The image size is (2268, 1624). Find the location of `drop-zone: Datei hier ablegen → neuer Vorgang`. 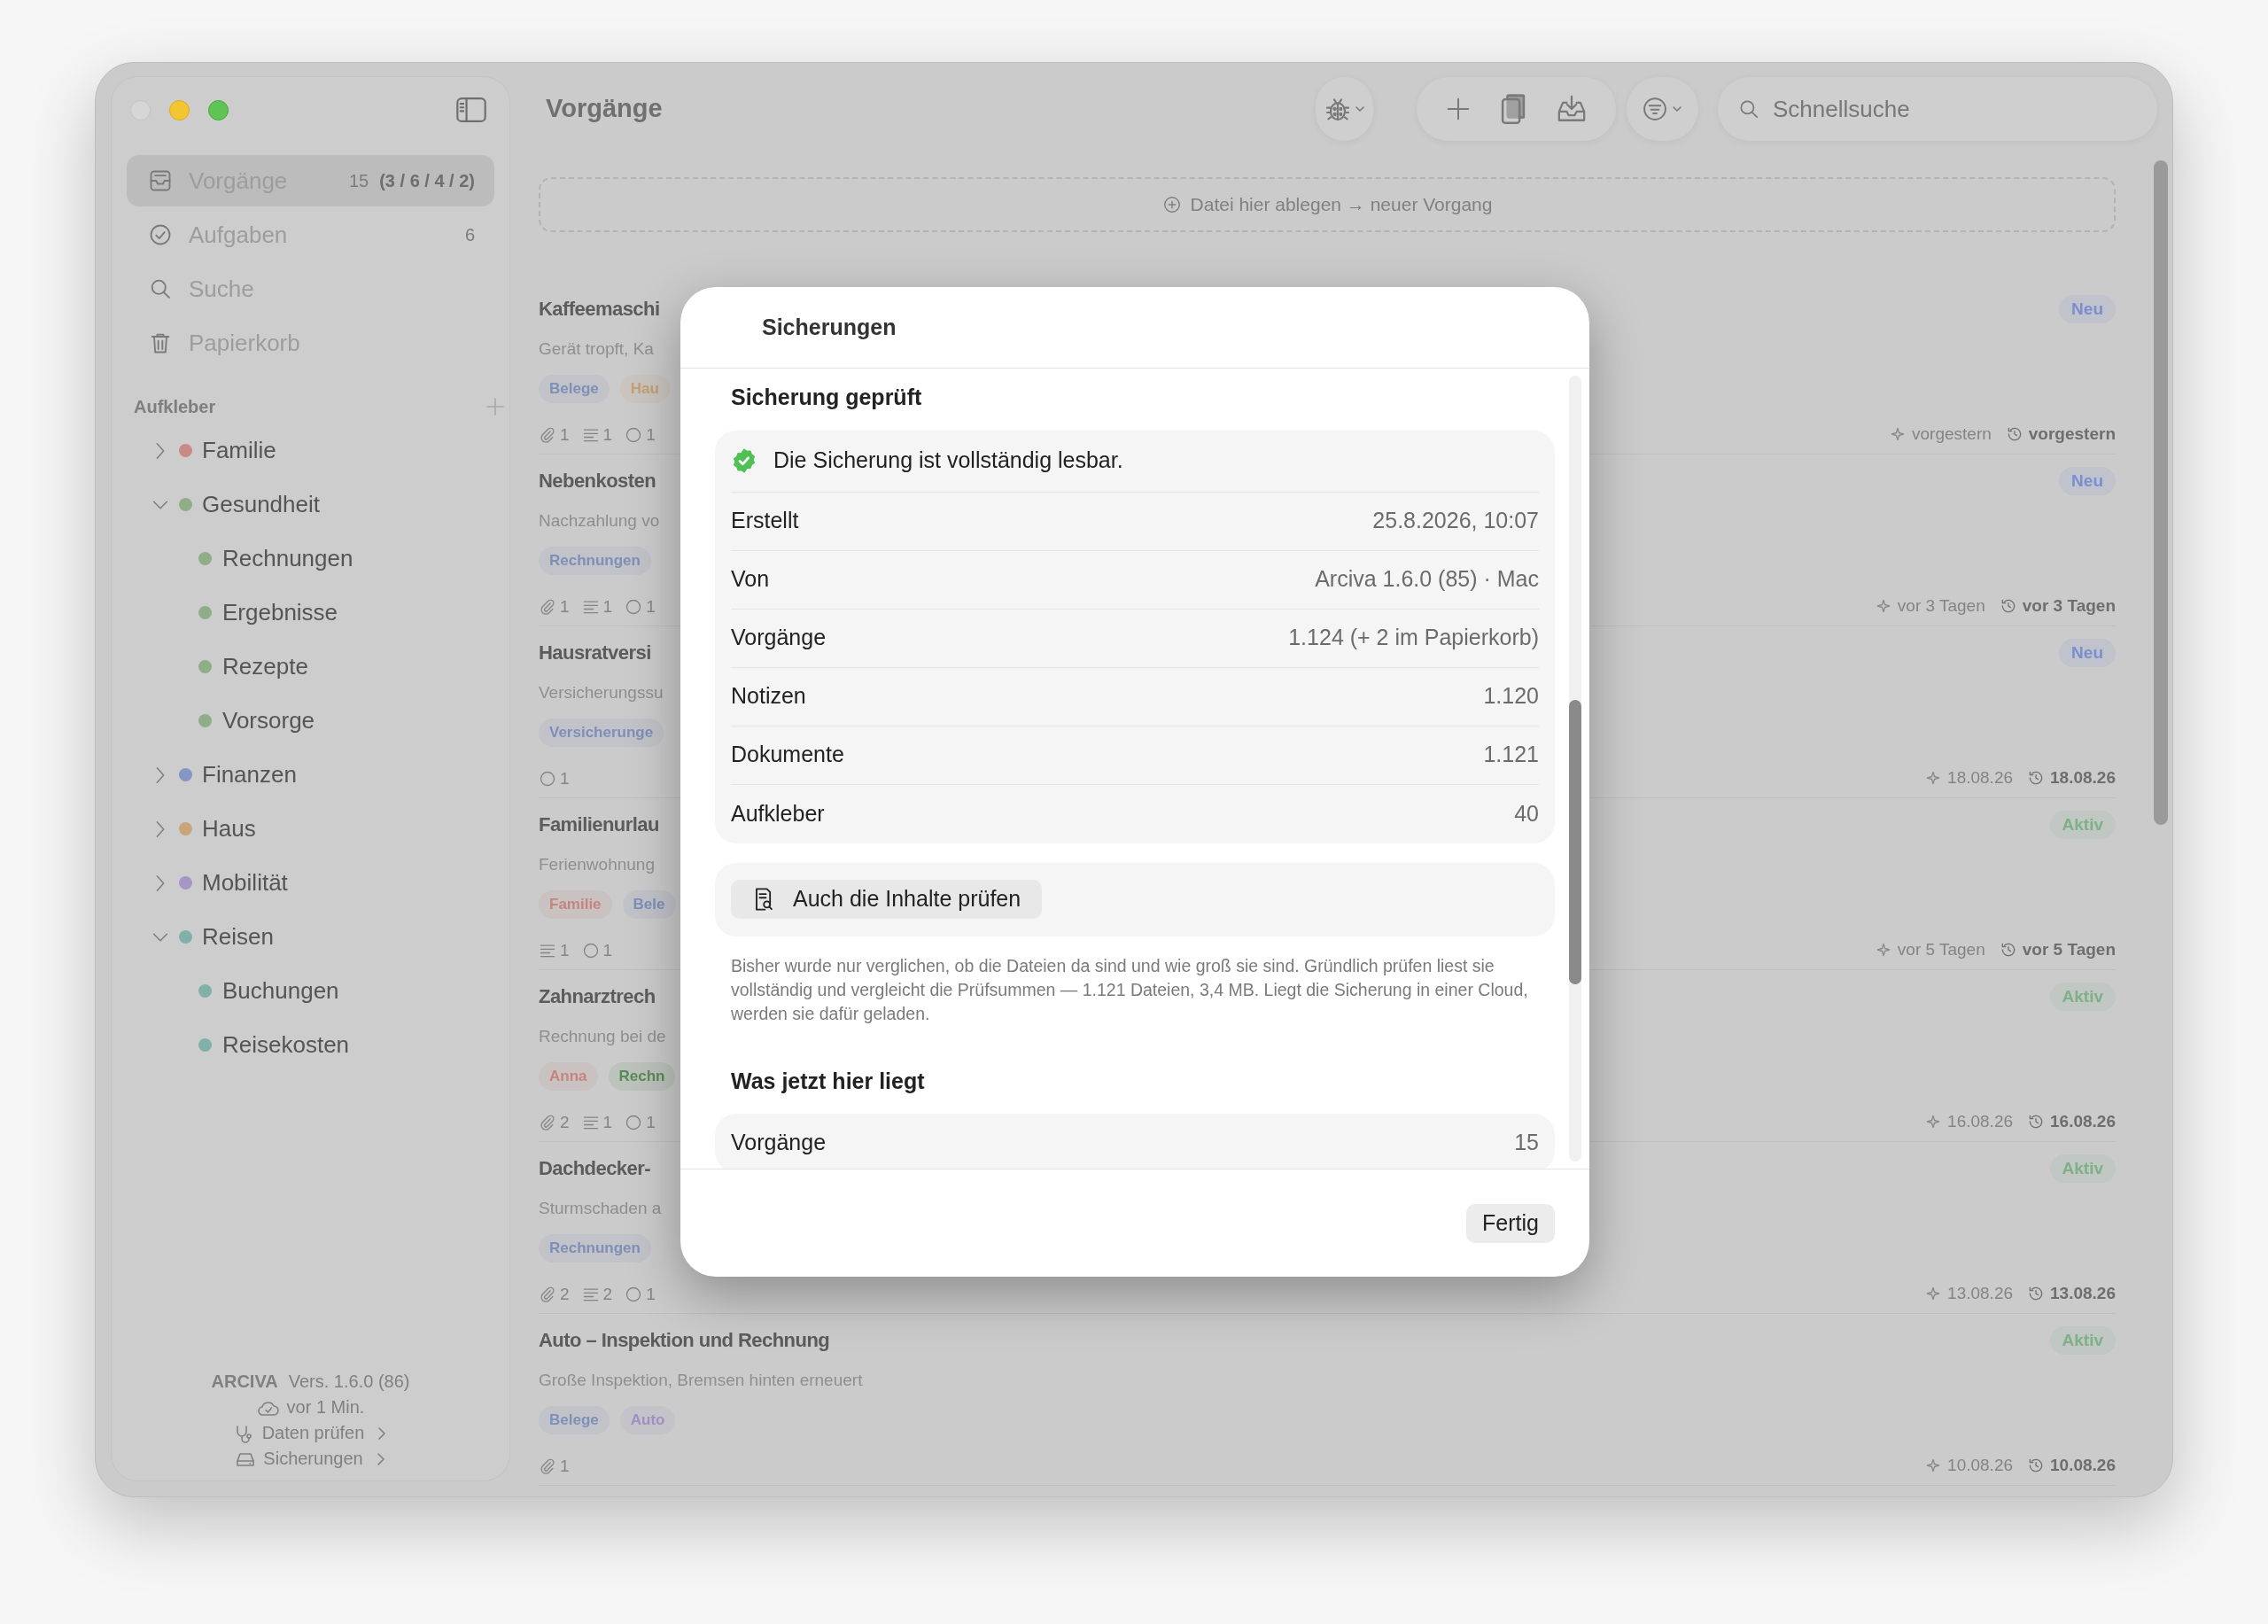

drop-zone: Datei hier ablegen → neuer Vorgang is located at coordinates (1327, 205).